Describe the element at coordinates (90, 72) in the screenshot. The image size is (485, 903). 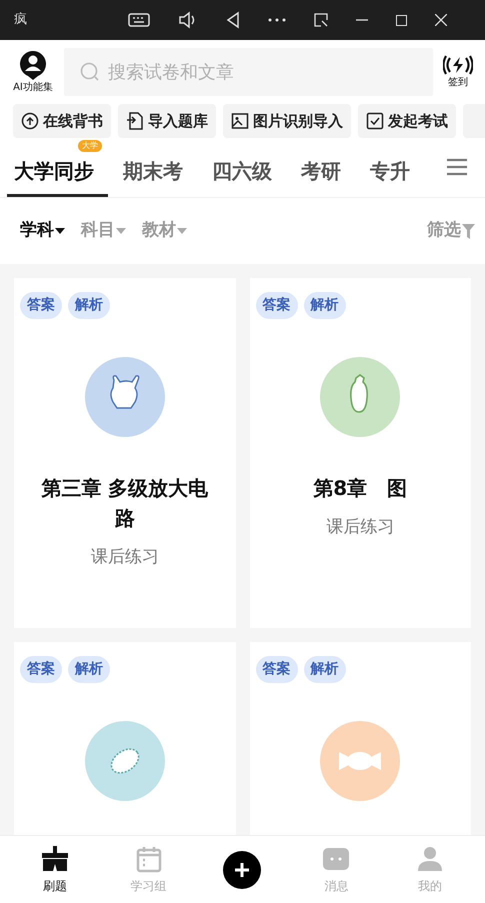
I see `search-icon` at that location.